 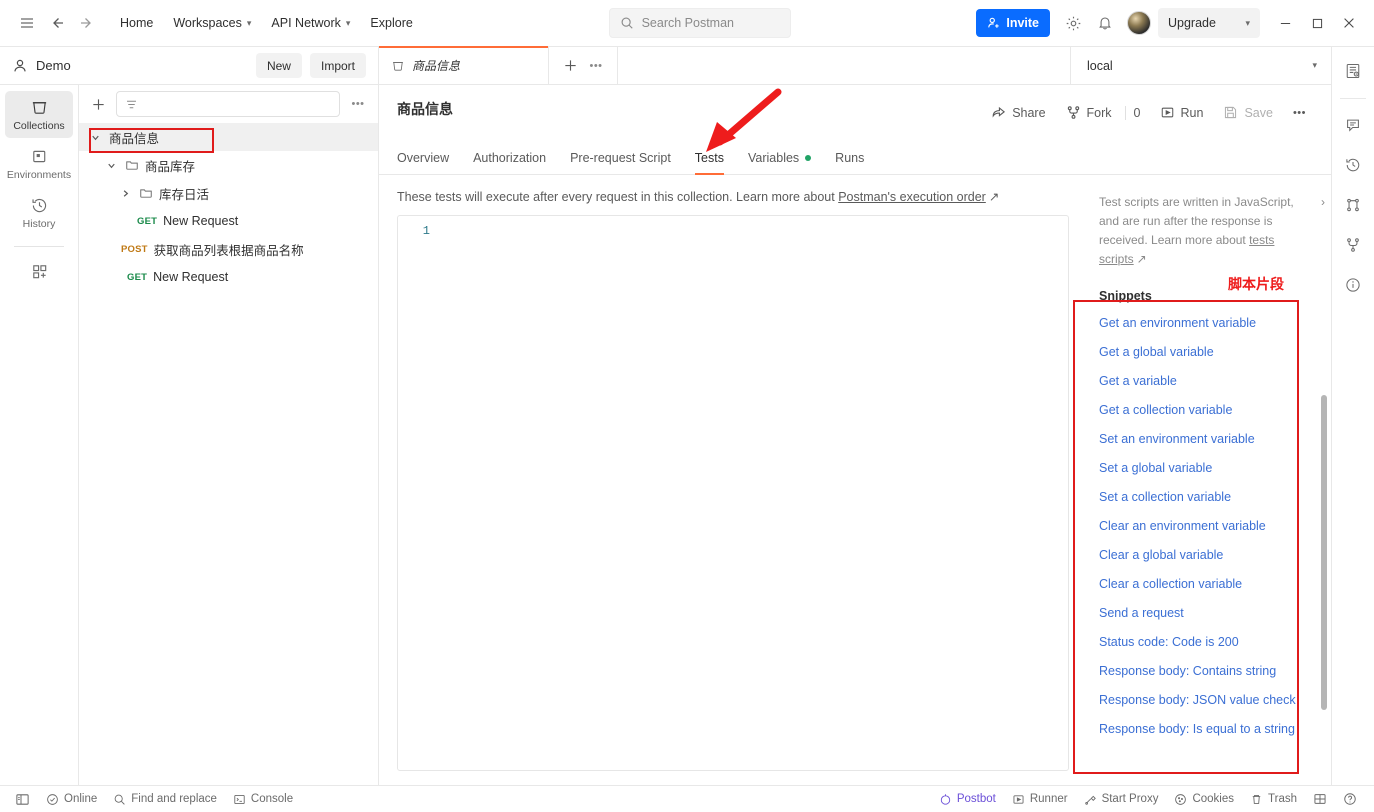 What do you see at coordinates (1353, 71) in the screenshot?
I see `documentation-icon` at bounding box center [1353, 71].